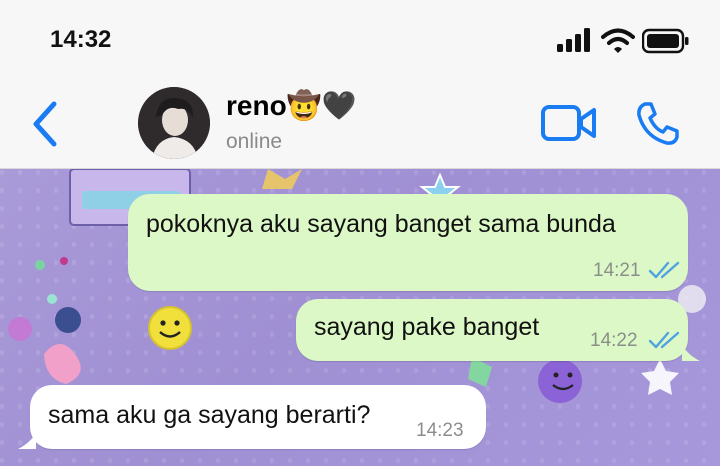 This screenshot has height=466, width=720. I want to click on avatar, so click(174, 123).